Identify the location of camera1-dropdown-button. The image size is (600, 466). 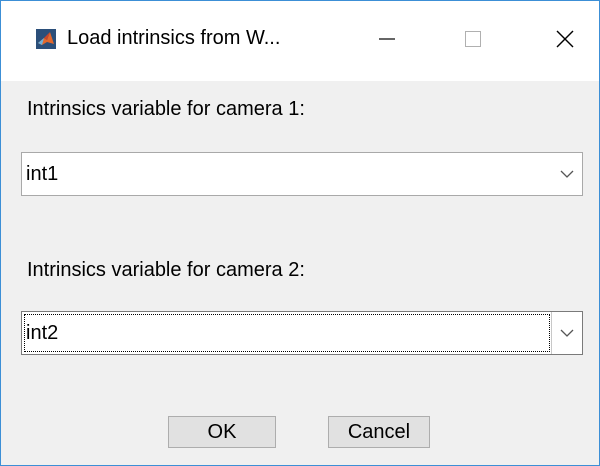
(567, 174).